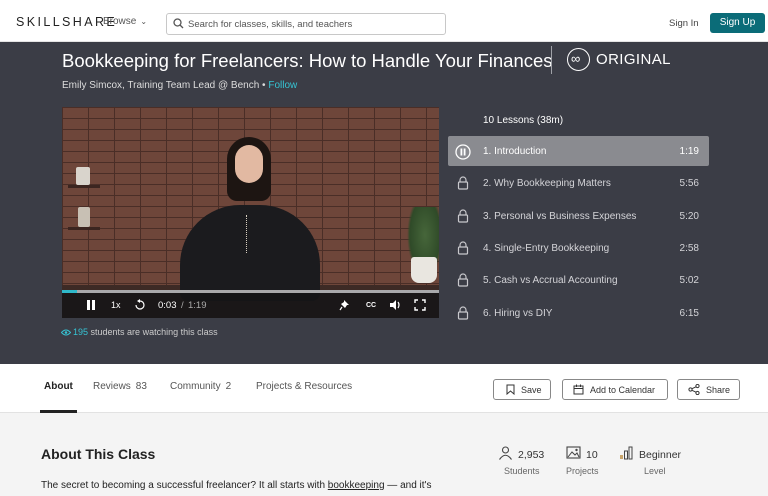 The width and height of the screenshot is (768, 496). What do you see at coordinates (655, 471) in the screenshot?
I see `level-label: Level` at bounding box center [655, 471].